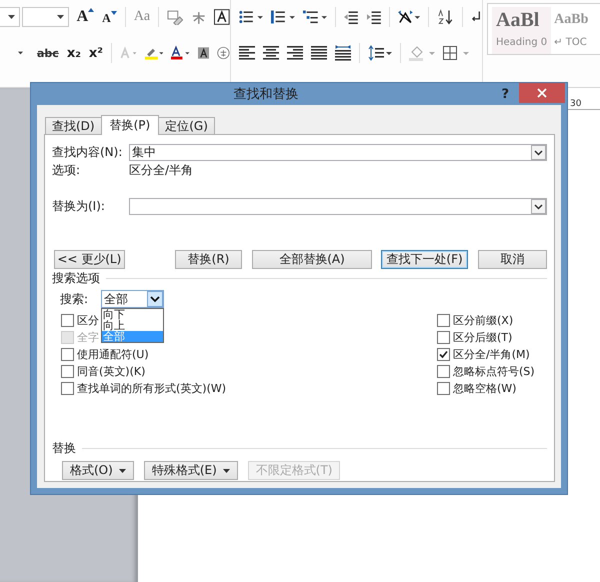 The height and width of the screenshot is (582, 600). Describe the element at coordinates (130, 125) in the screenshot. I see `tab: 替换(P)` at that location.